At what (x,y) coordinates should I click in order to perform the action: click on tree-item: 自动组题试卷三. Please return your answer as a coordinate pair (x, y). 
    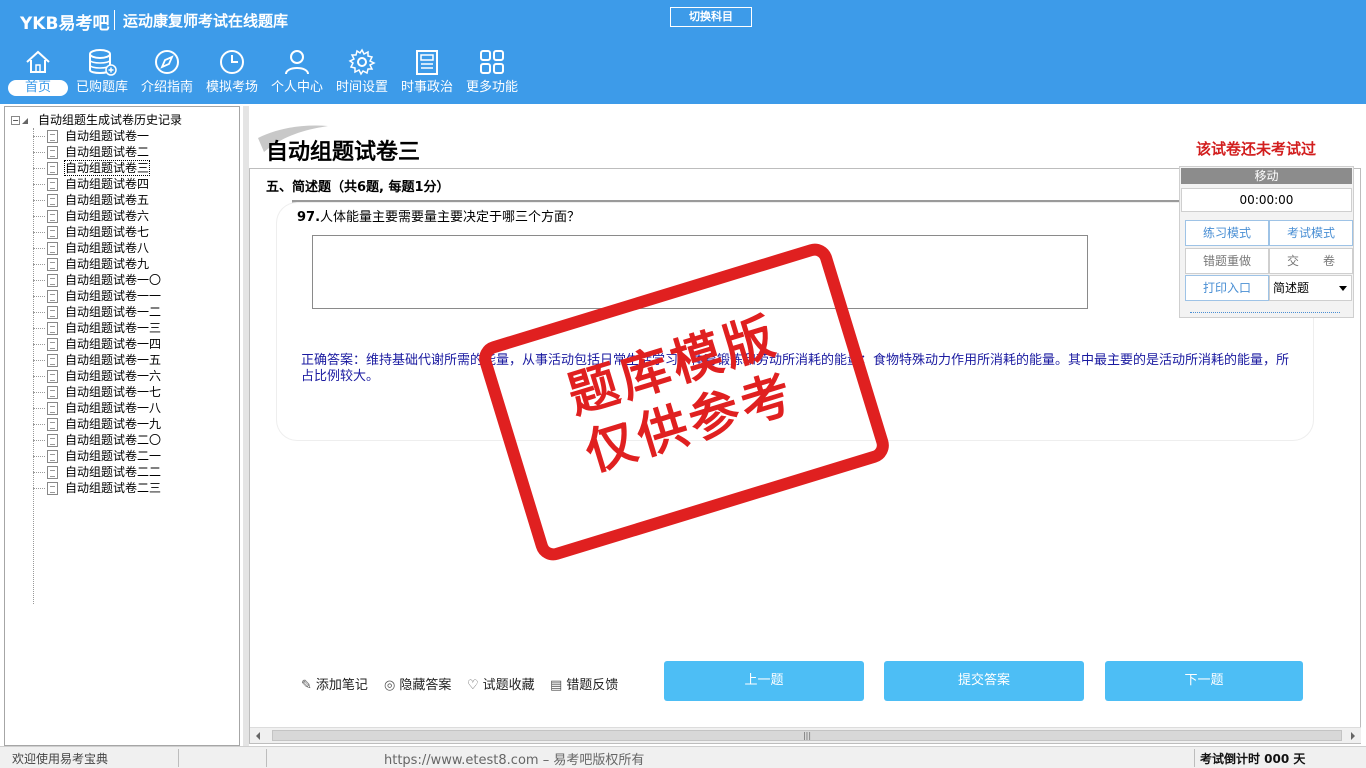
    Looking at the image, I should click on (97, 168).